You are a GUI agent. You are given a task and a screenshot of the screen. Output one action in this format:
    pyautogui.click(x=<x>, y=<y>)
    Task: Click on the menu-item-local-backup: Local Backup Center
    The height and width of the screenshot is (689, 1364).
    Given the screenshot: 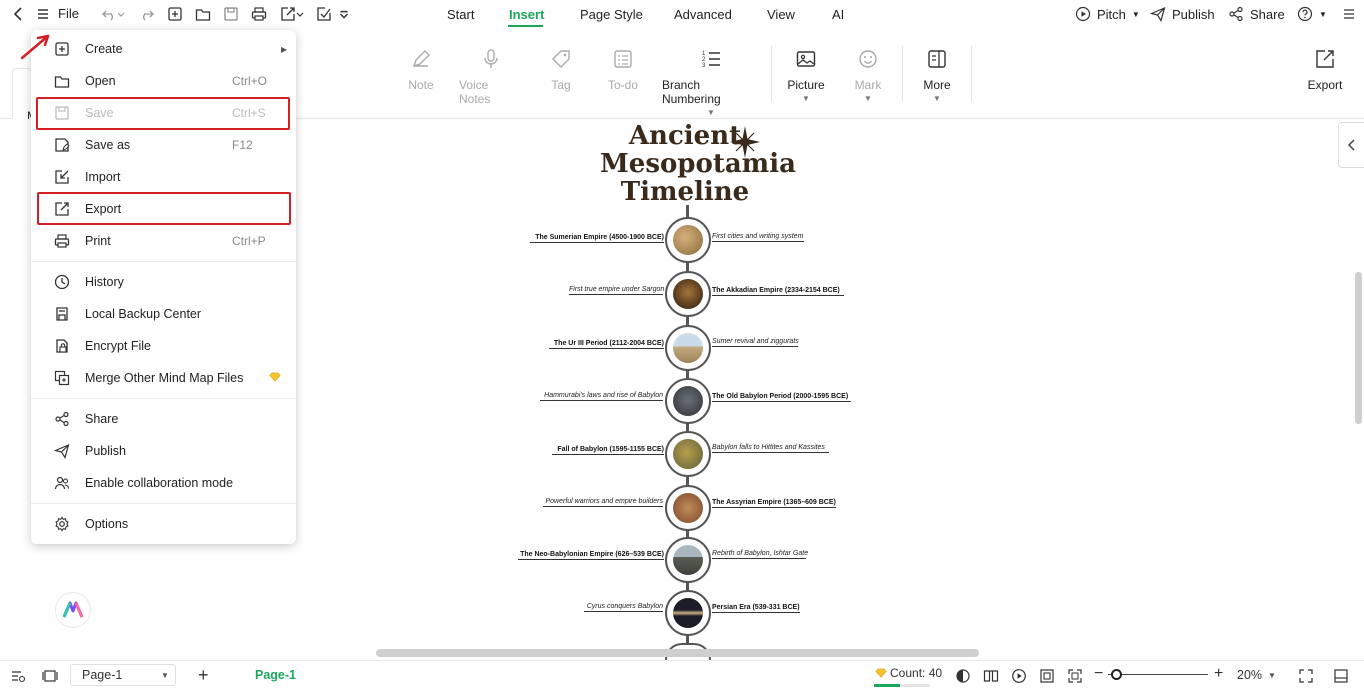 What is the action you would take?
    pyautogui.click(x=163, y=314)
    